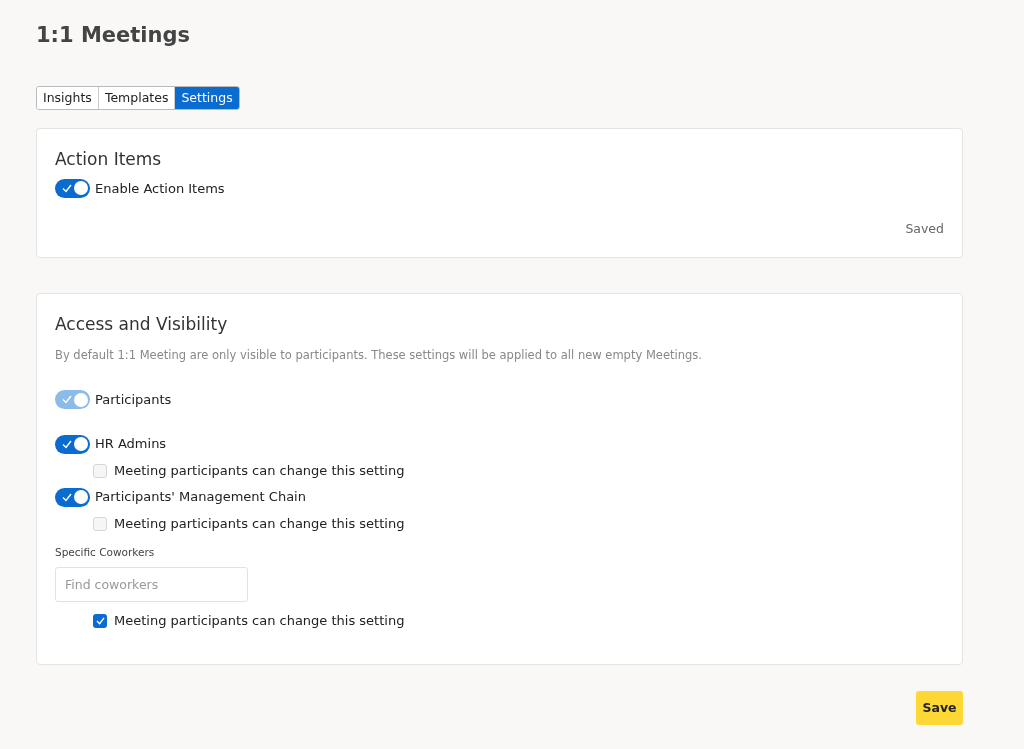  What do you see at coordinates (924, 229) in the screenshot?
I see `save-status: Saved` at bounding box center [924, 229].